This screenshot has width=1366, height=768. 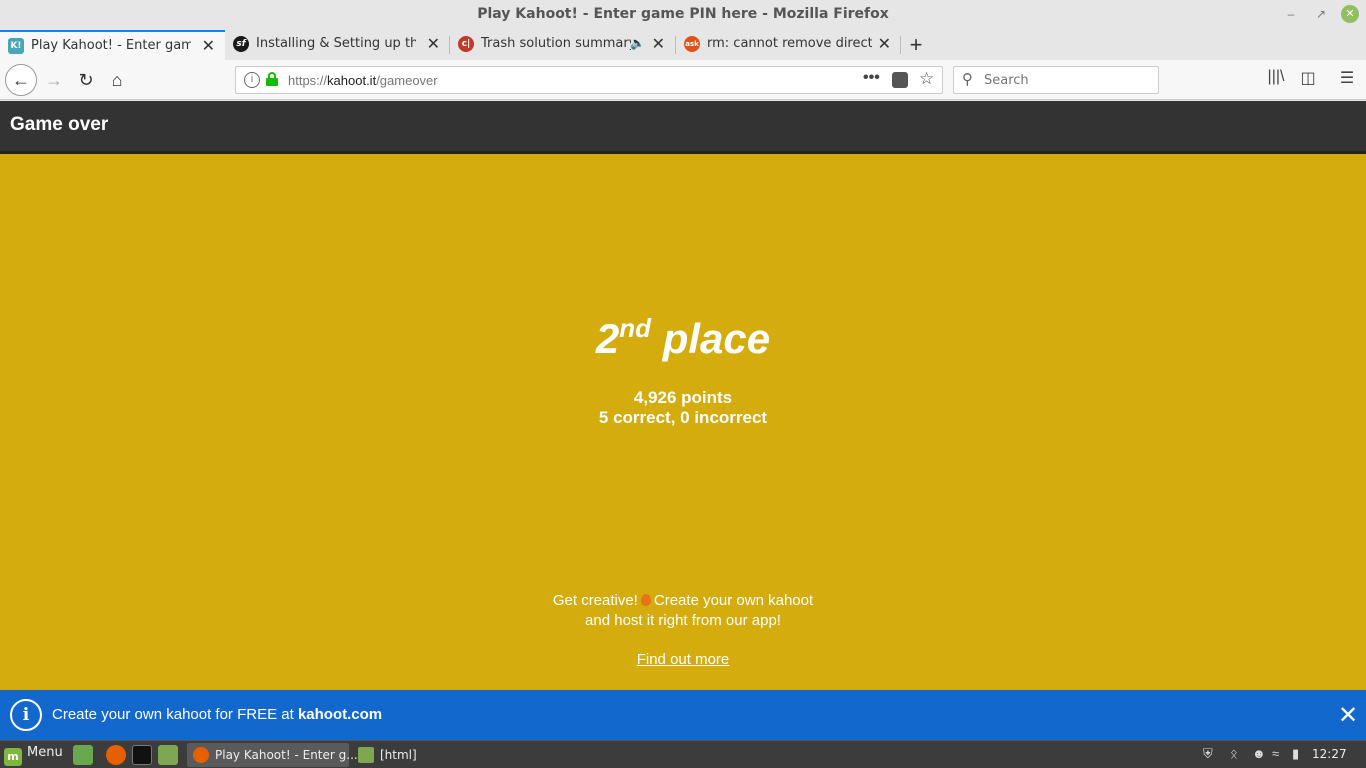 What do you see at coordinates (683, 127) in the screenshot?
I see `page-header: Game over` at bounding box center [683, 127].